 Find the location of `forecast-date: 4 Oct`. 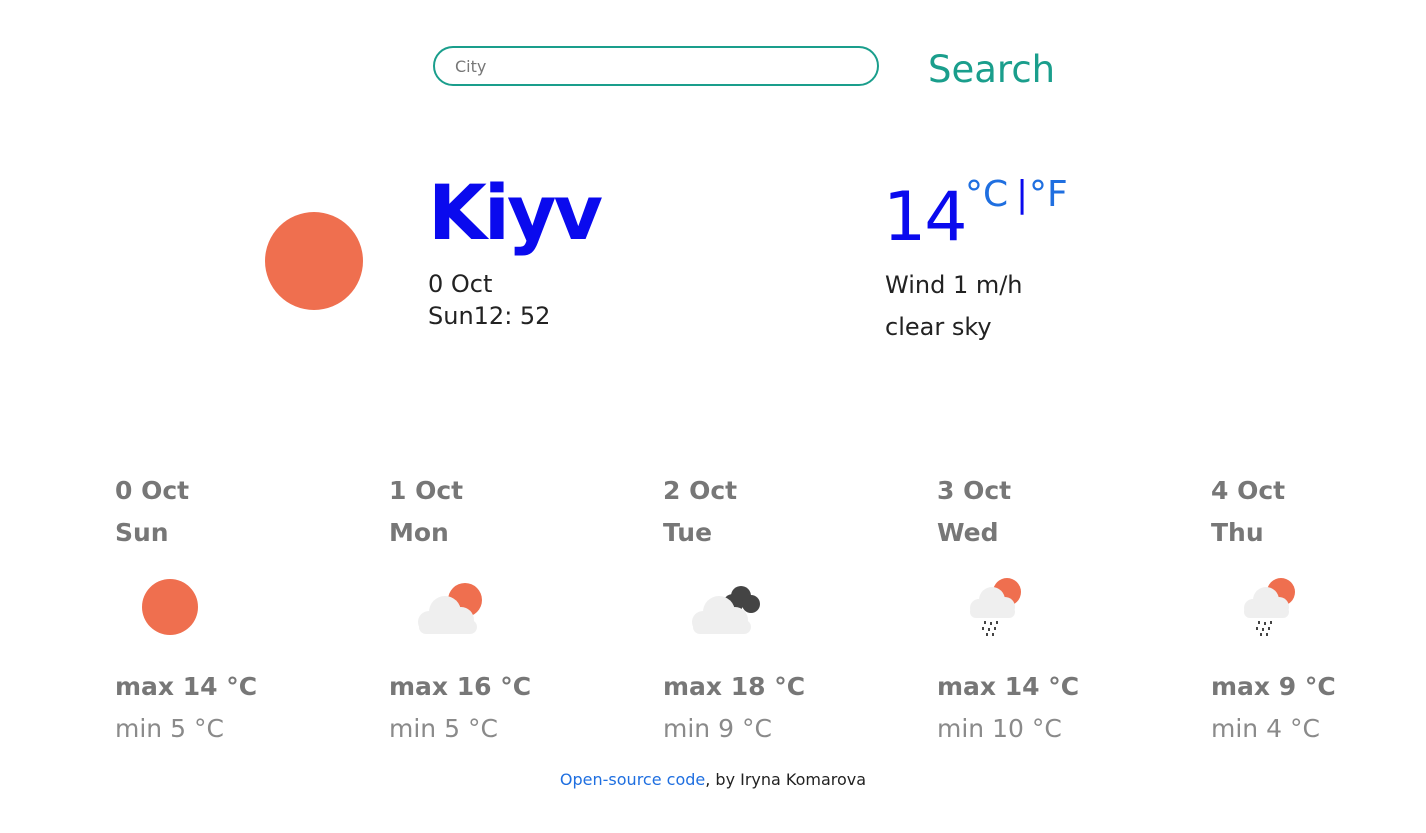

forecast-date: 4 Oct is located at coordinates (1248, 490).